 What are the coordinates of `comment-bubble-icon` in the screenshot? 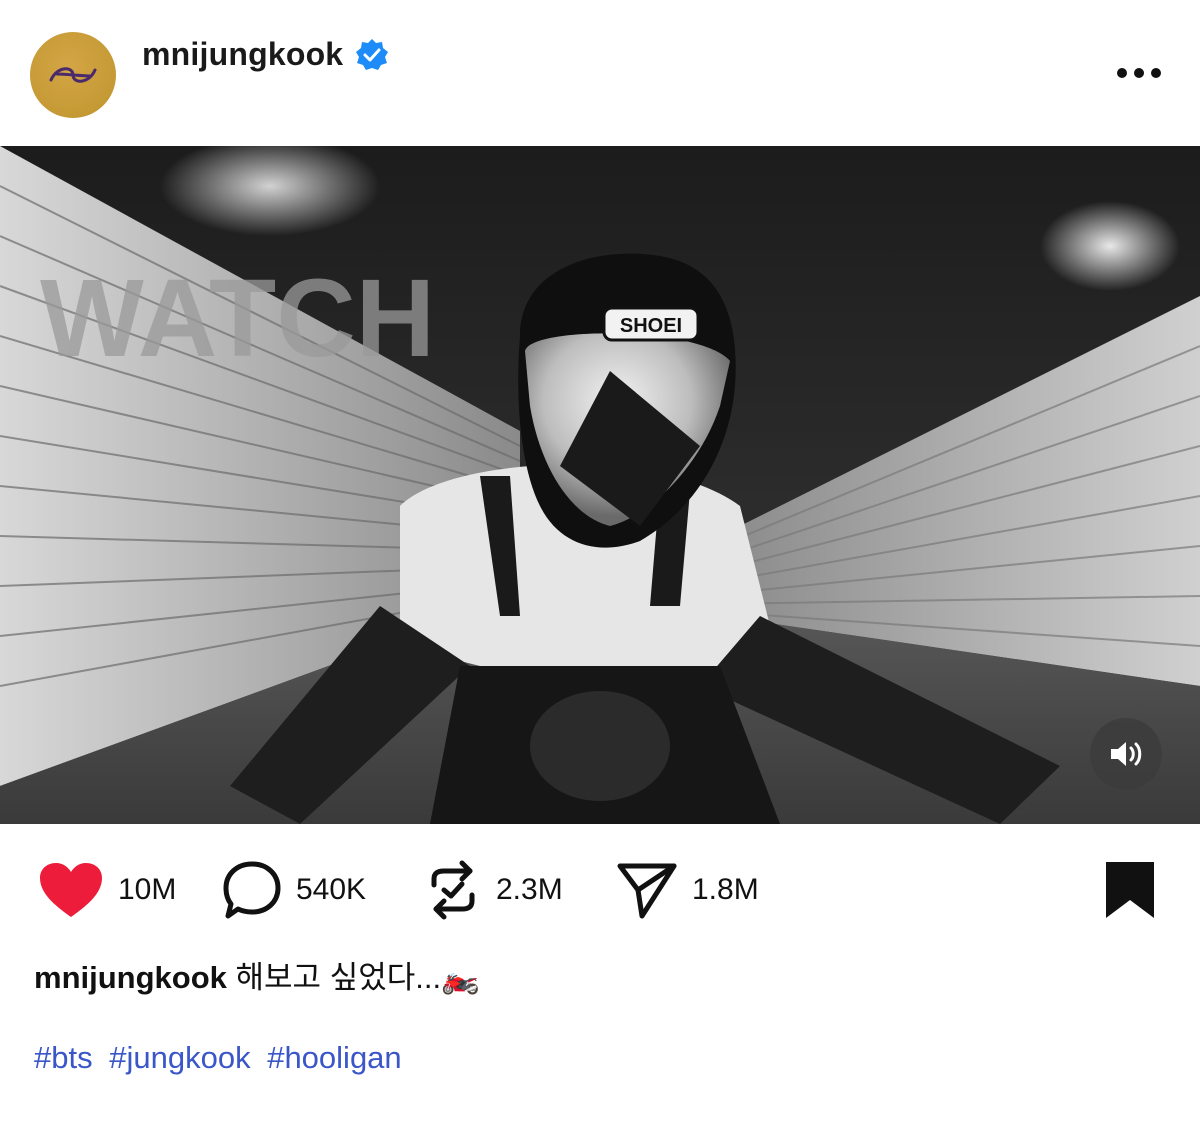 It's located at (252, 890).